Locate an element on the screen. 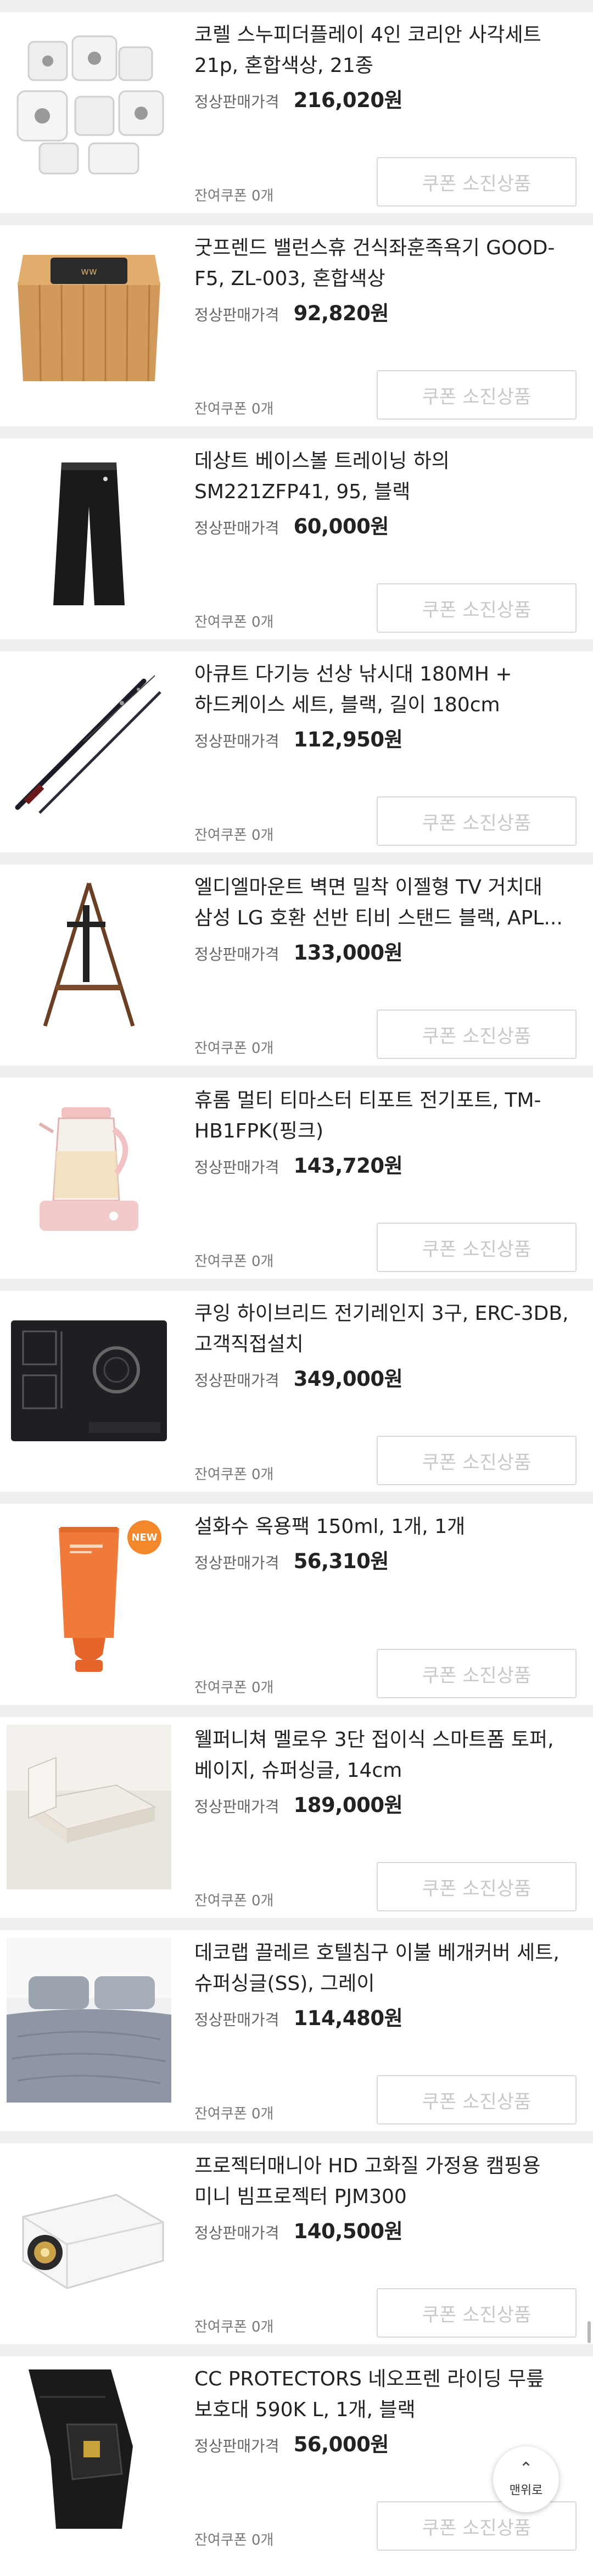 The width and height of the screenshot is (593, 2576). product-price: 189,000원 is located at coordinates (348, 1805).